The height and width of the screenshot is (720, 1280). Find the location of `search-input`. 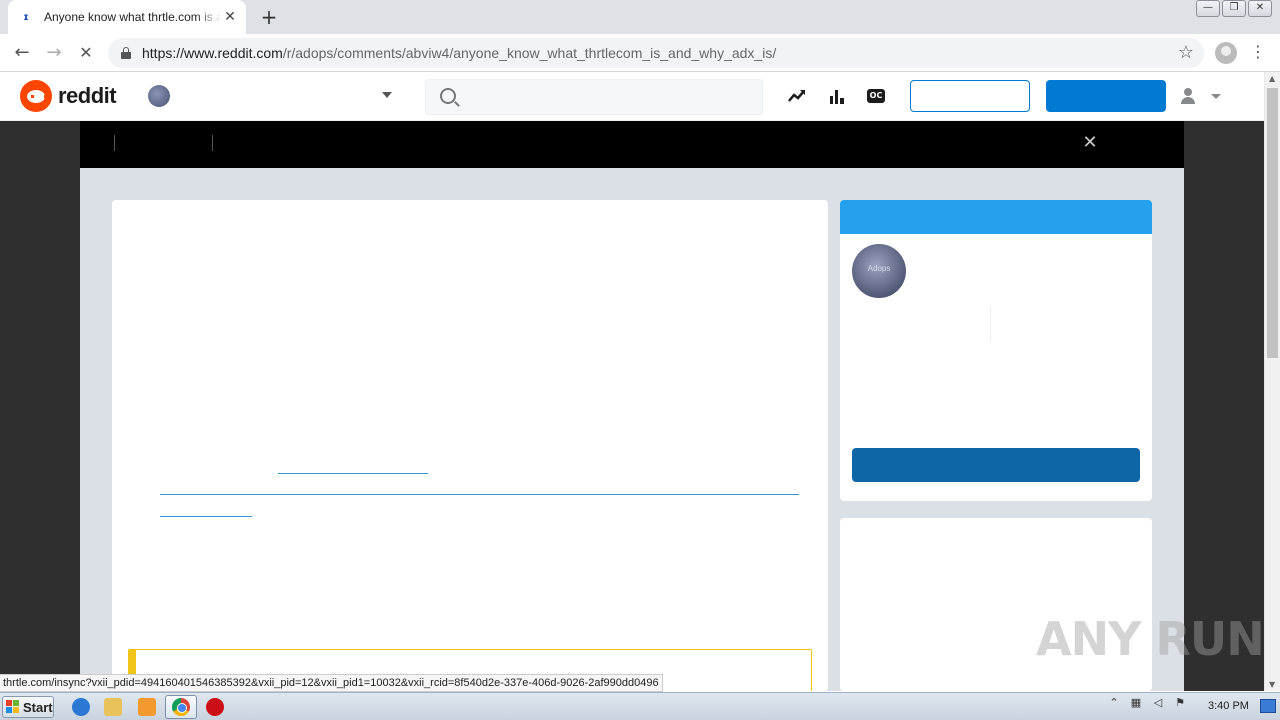

search-input is located at coordinates (594, 97).